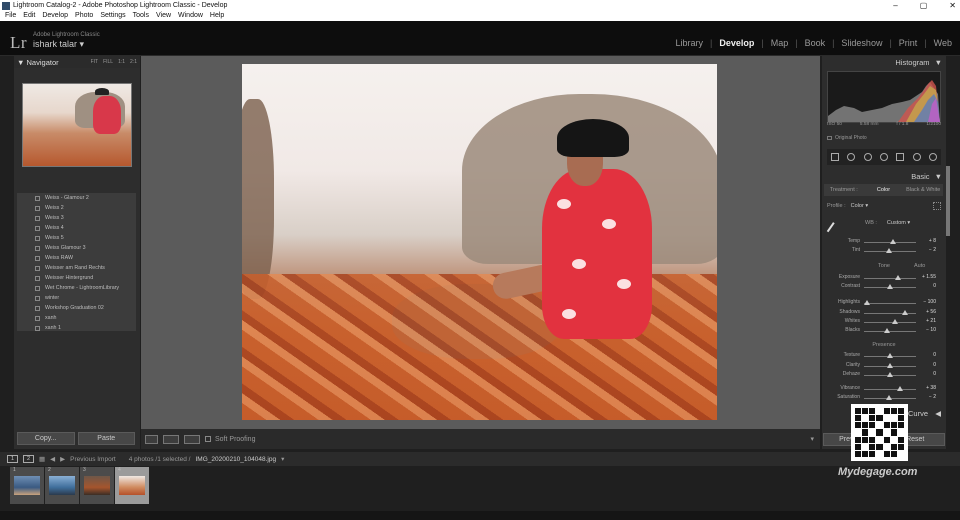  Describe the element at coordinates (859, 206) in the screenshot. I see `profile-select: Color ▾` at that location.